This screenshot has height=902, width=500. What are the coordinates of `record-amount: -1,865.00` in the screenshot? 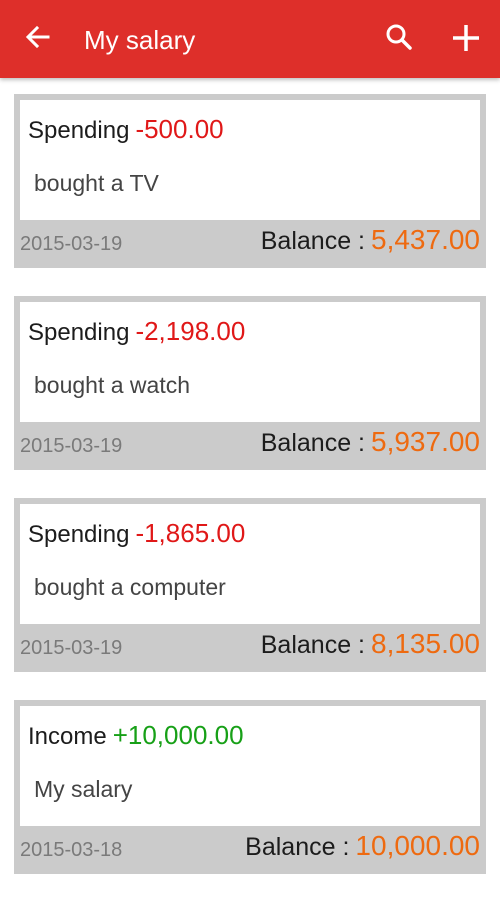 It's located at (190, 533).